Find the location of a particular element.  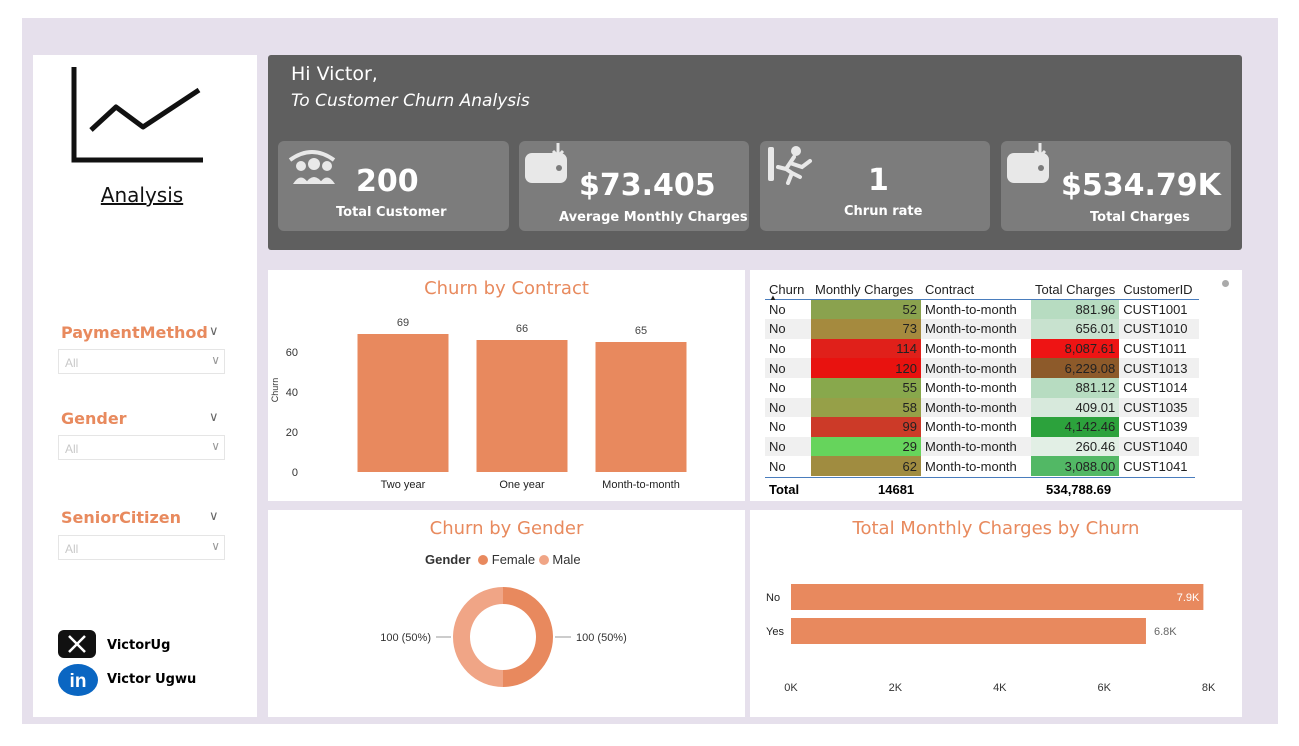

column-header-total-charges: Total Charges is located at coordinates (1075, 290).